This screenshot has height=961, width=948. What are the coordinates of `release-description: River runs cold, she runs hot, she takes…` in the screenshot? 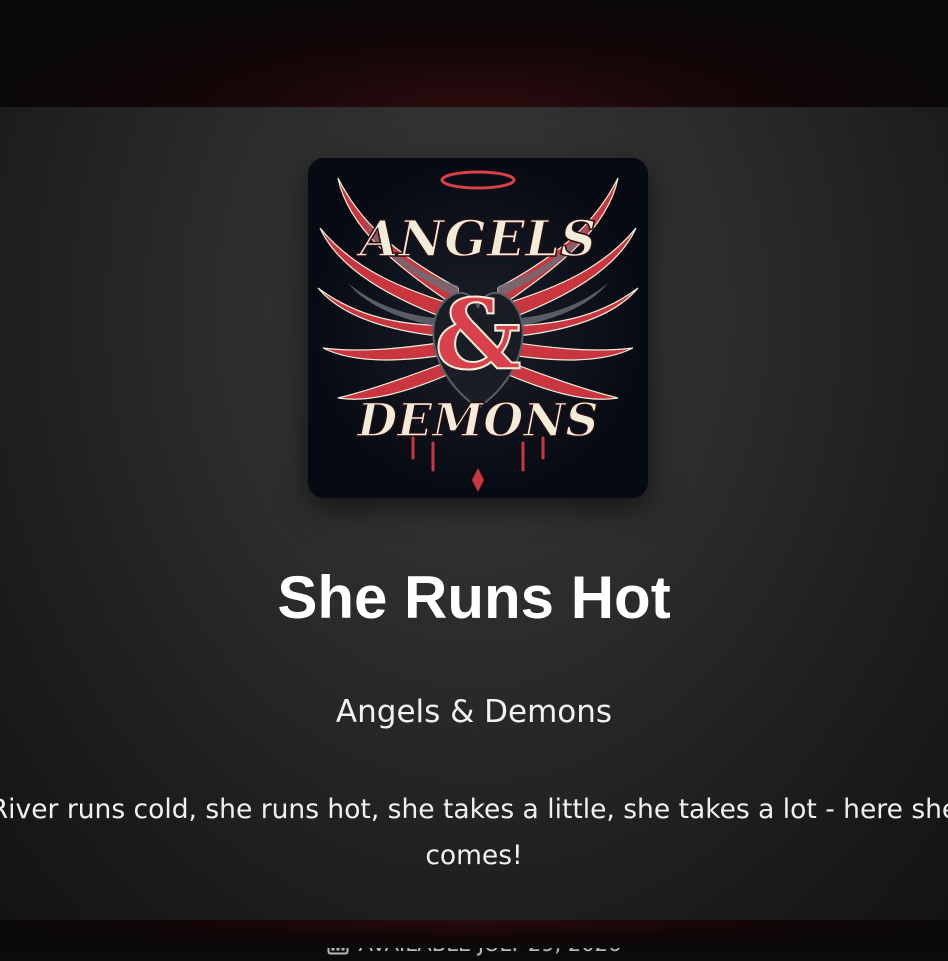 It's located at (474, 832).